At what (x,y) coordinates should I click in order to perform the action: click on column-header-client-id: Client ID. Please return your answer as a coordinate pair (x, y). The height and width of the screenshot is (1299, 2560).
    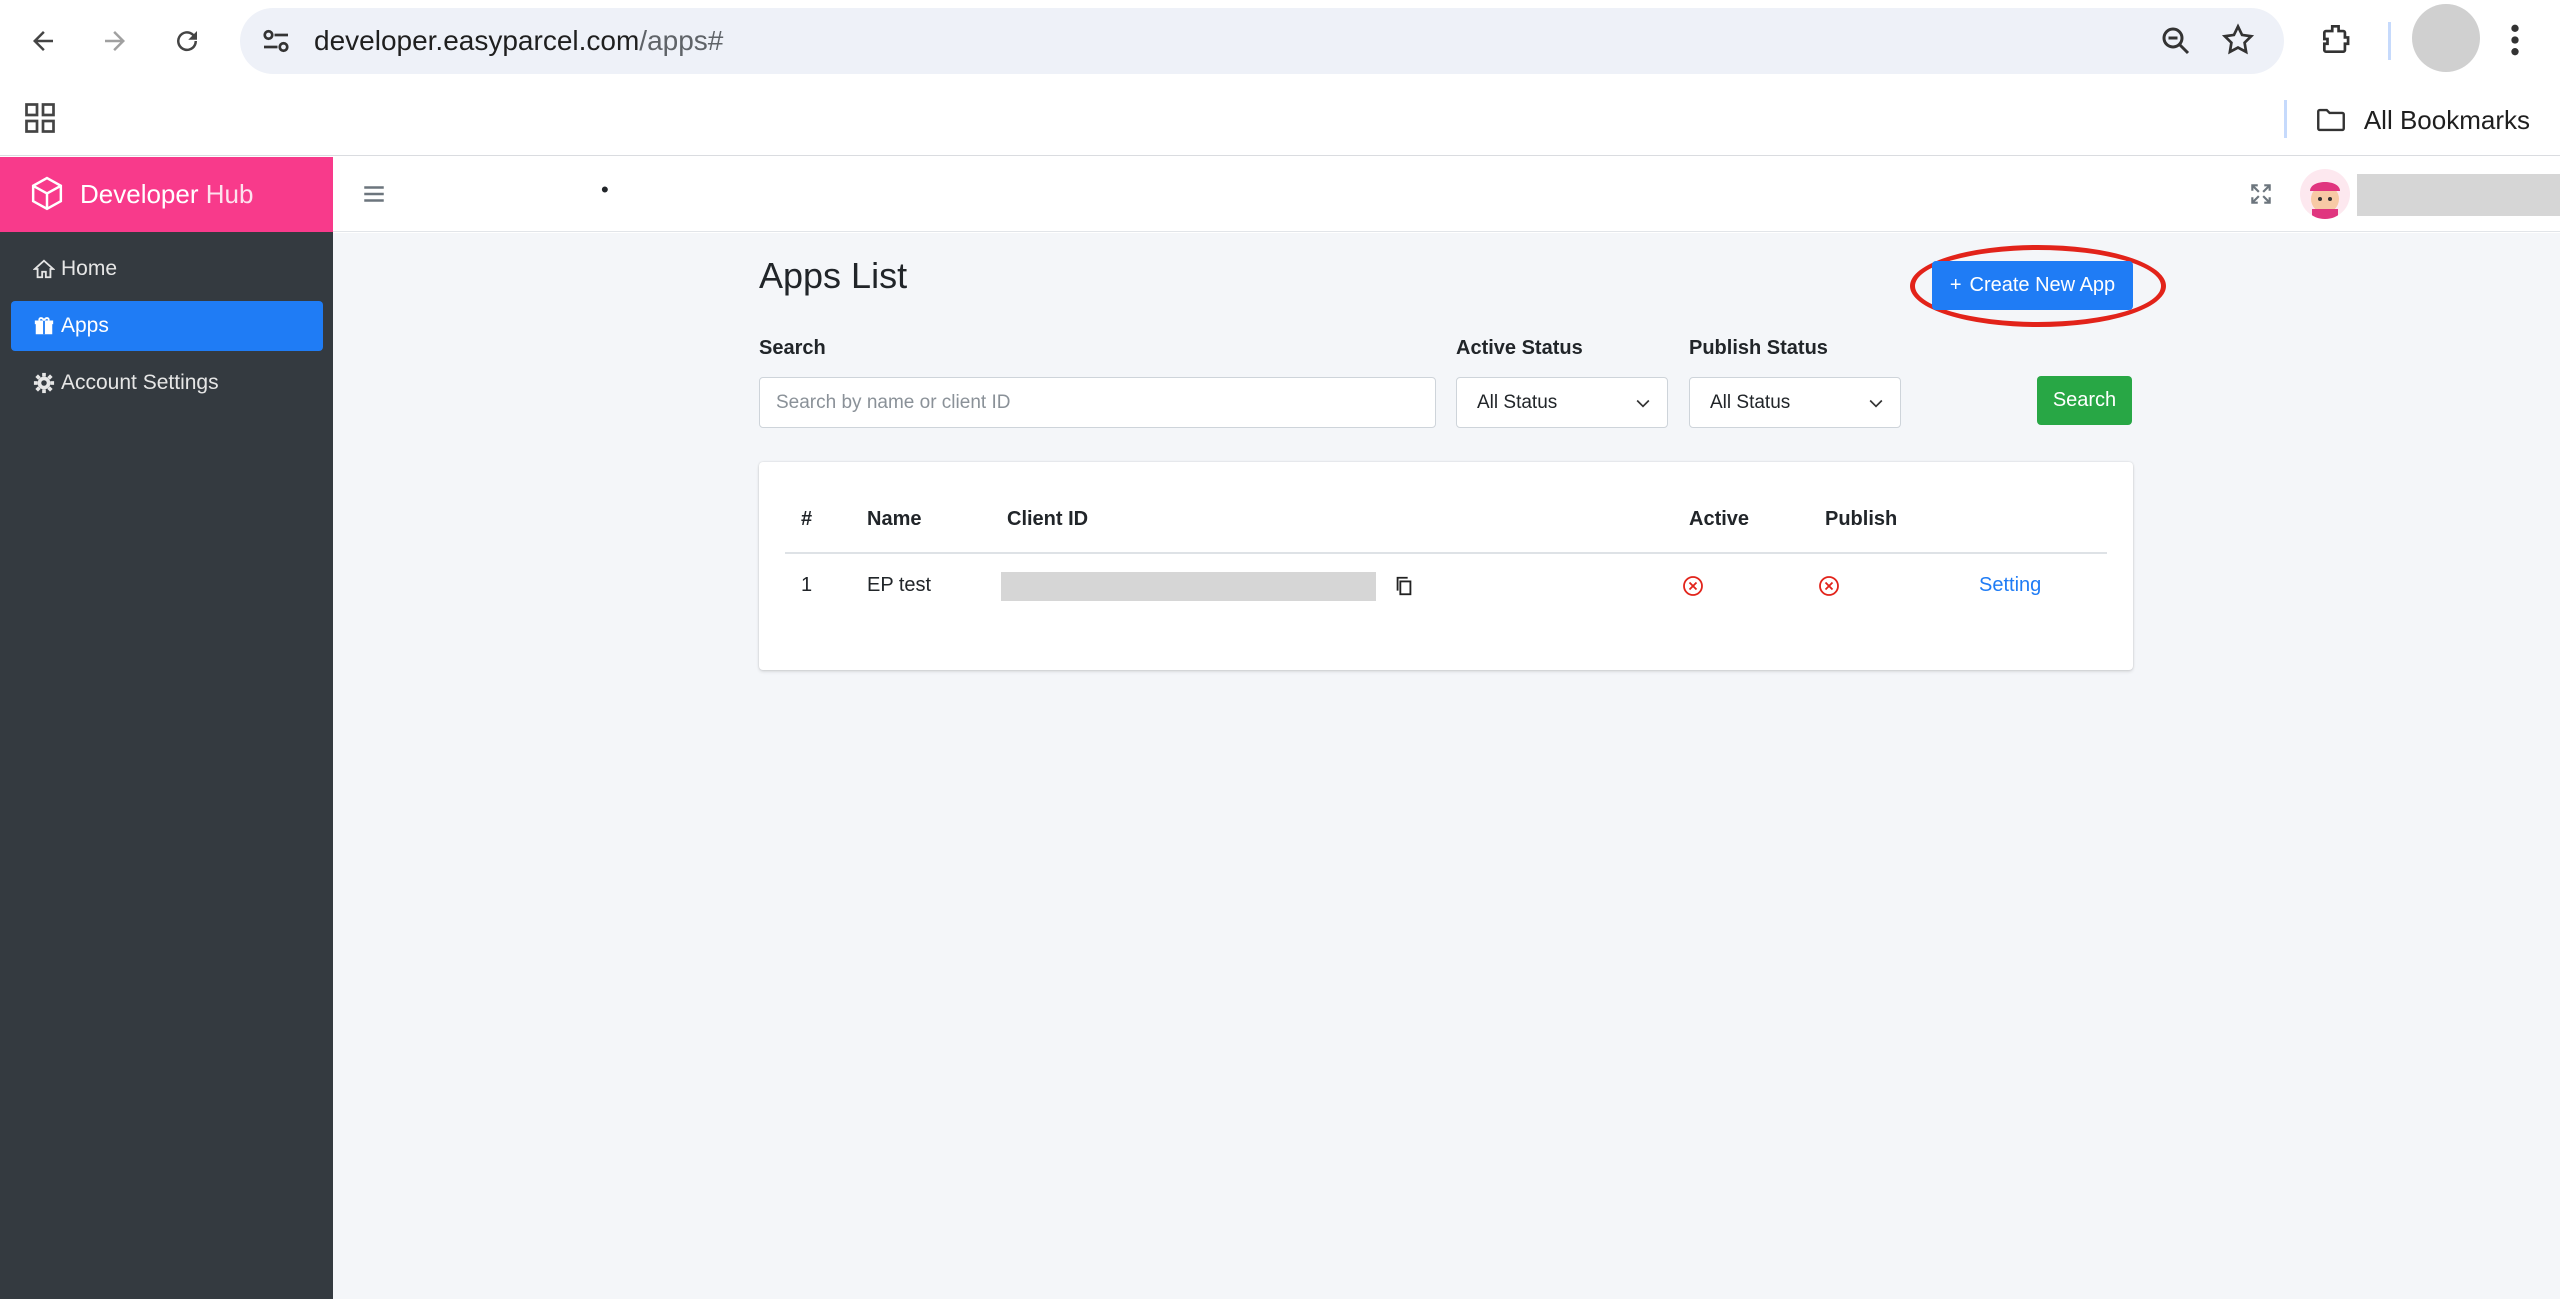
    Looking at the image, I should click on (1048, 519).